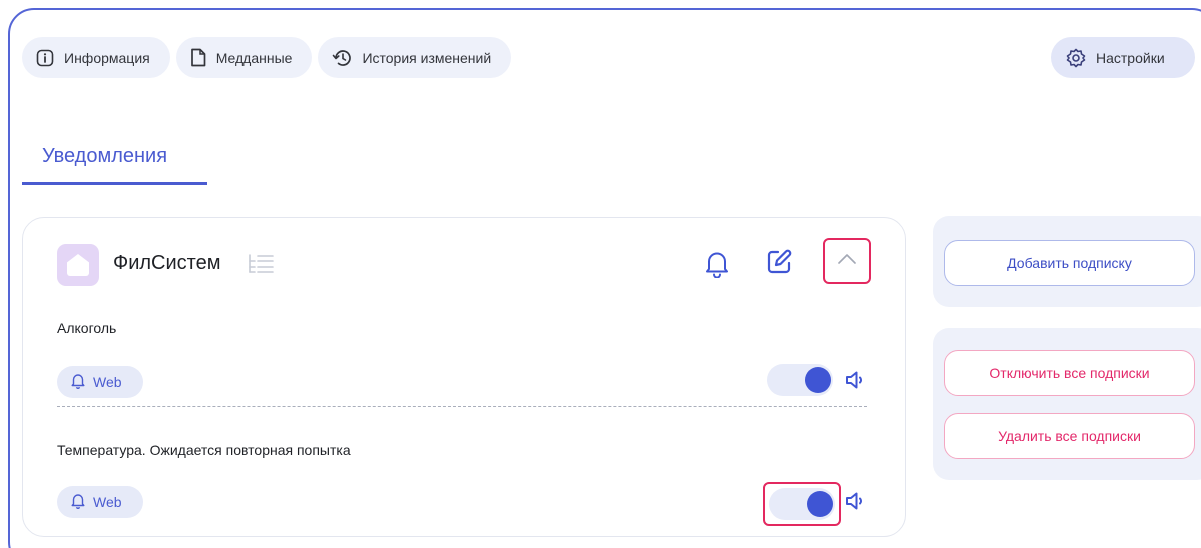 This screenshot has width=1201, height=548. I want to click on card-title: ФилСистем, so click(167, 263).